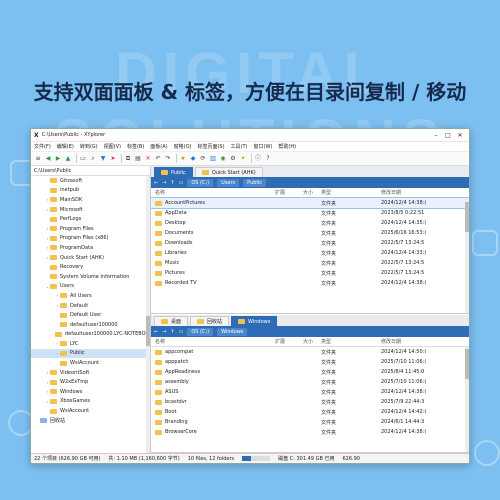  I want to click on delete-icon: ✕, so click(148, 159).